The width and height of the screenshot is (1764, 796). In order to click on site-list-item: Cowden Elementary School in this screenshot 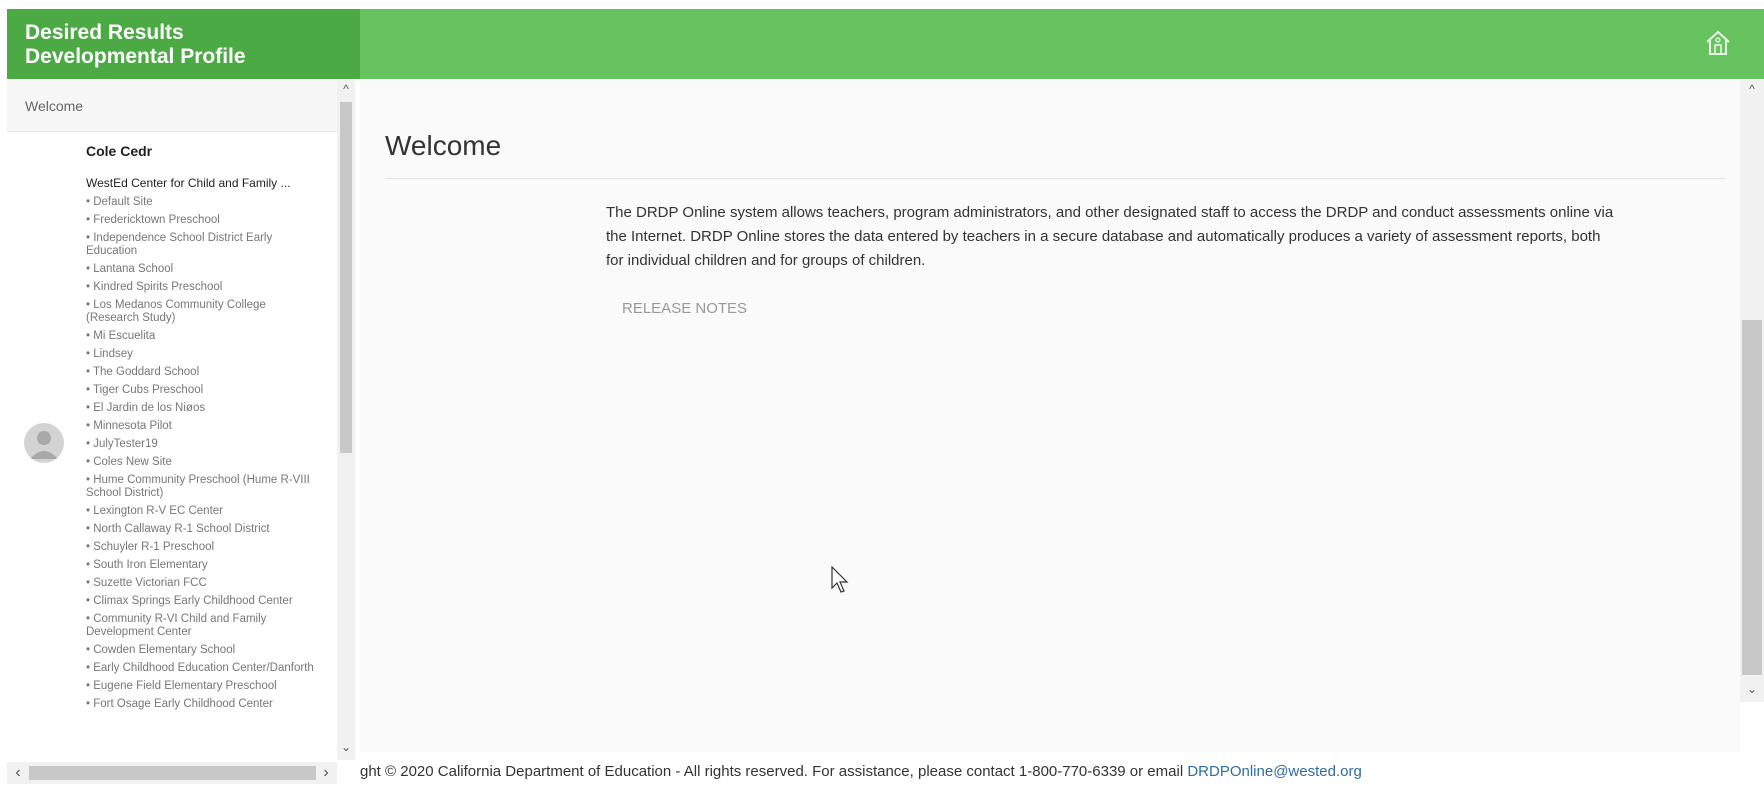, I will do `click(201, 650)`.